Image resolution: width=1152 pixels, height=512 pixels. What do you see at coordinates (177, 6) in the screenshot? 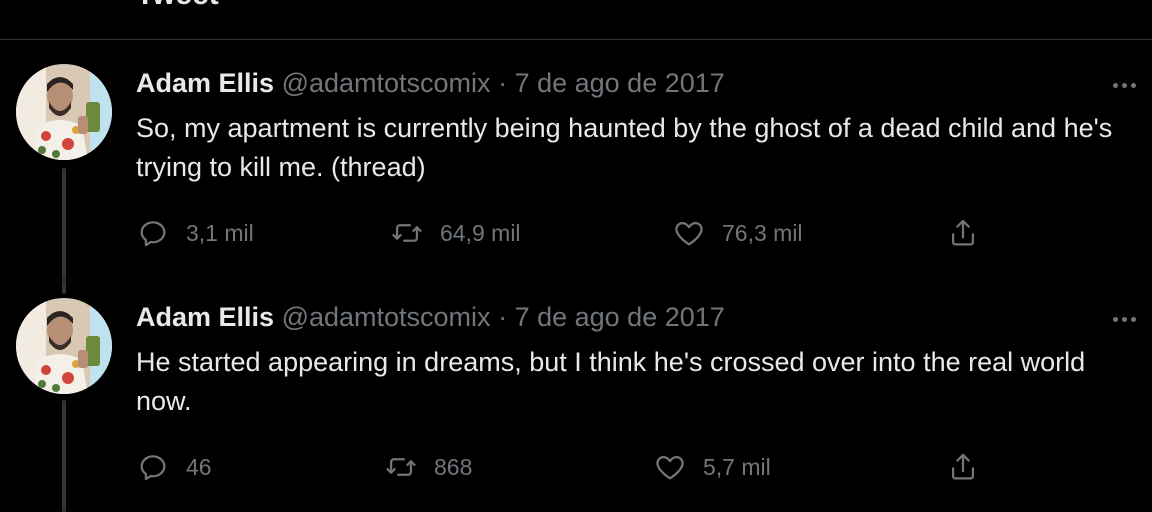
I see `page-title: Tweet` at bounding box center [177, 6].